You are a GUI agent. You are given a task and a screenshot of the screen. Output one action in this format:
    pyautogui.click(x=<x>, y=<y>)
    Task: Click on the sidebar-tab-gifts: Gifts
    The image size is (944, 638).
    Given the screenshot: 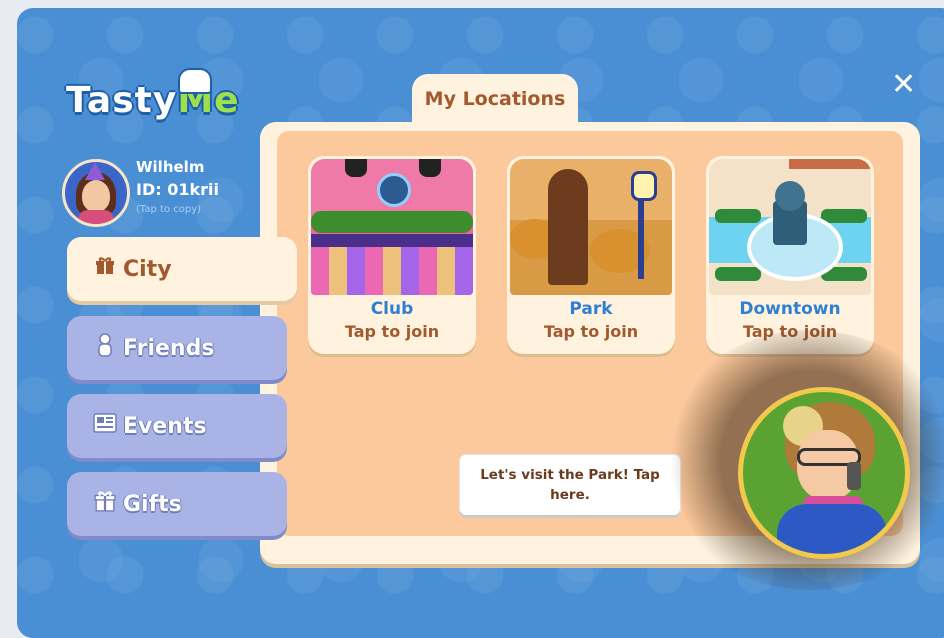 What is the action you would take?
    pyautogui.click(x=177, y=504)
    